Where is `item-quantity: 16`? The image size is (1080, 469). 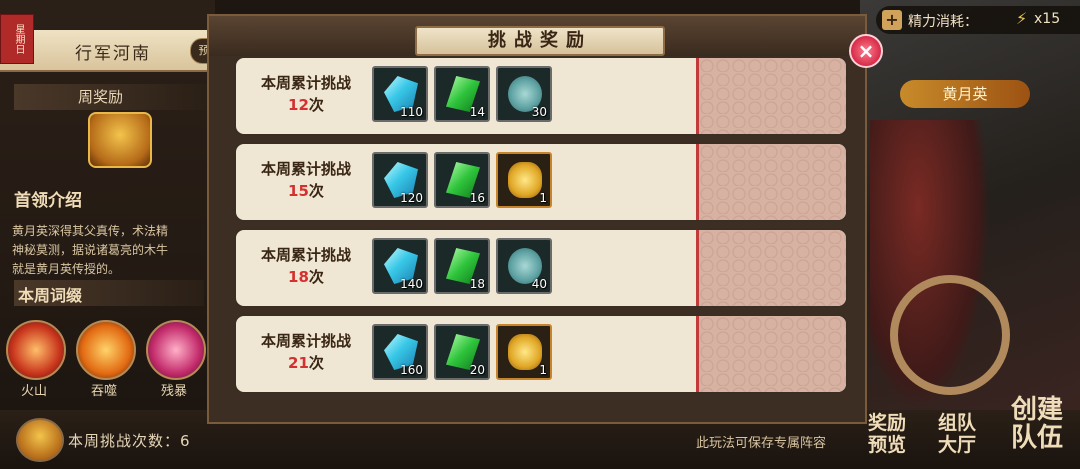
item-quantity: 16 is located at coordinates (477, 198).